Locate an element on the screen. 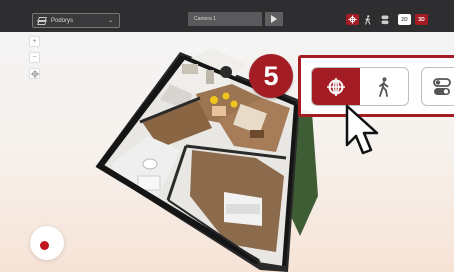 The image size is (454, 272). play-button is located at coordinates (274, 19).